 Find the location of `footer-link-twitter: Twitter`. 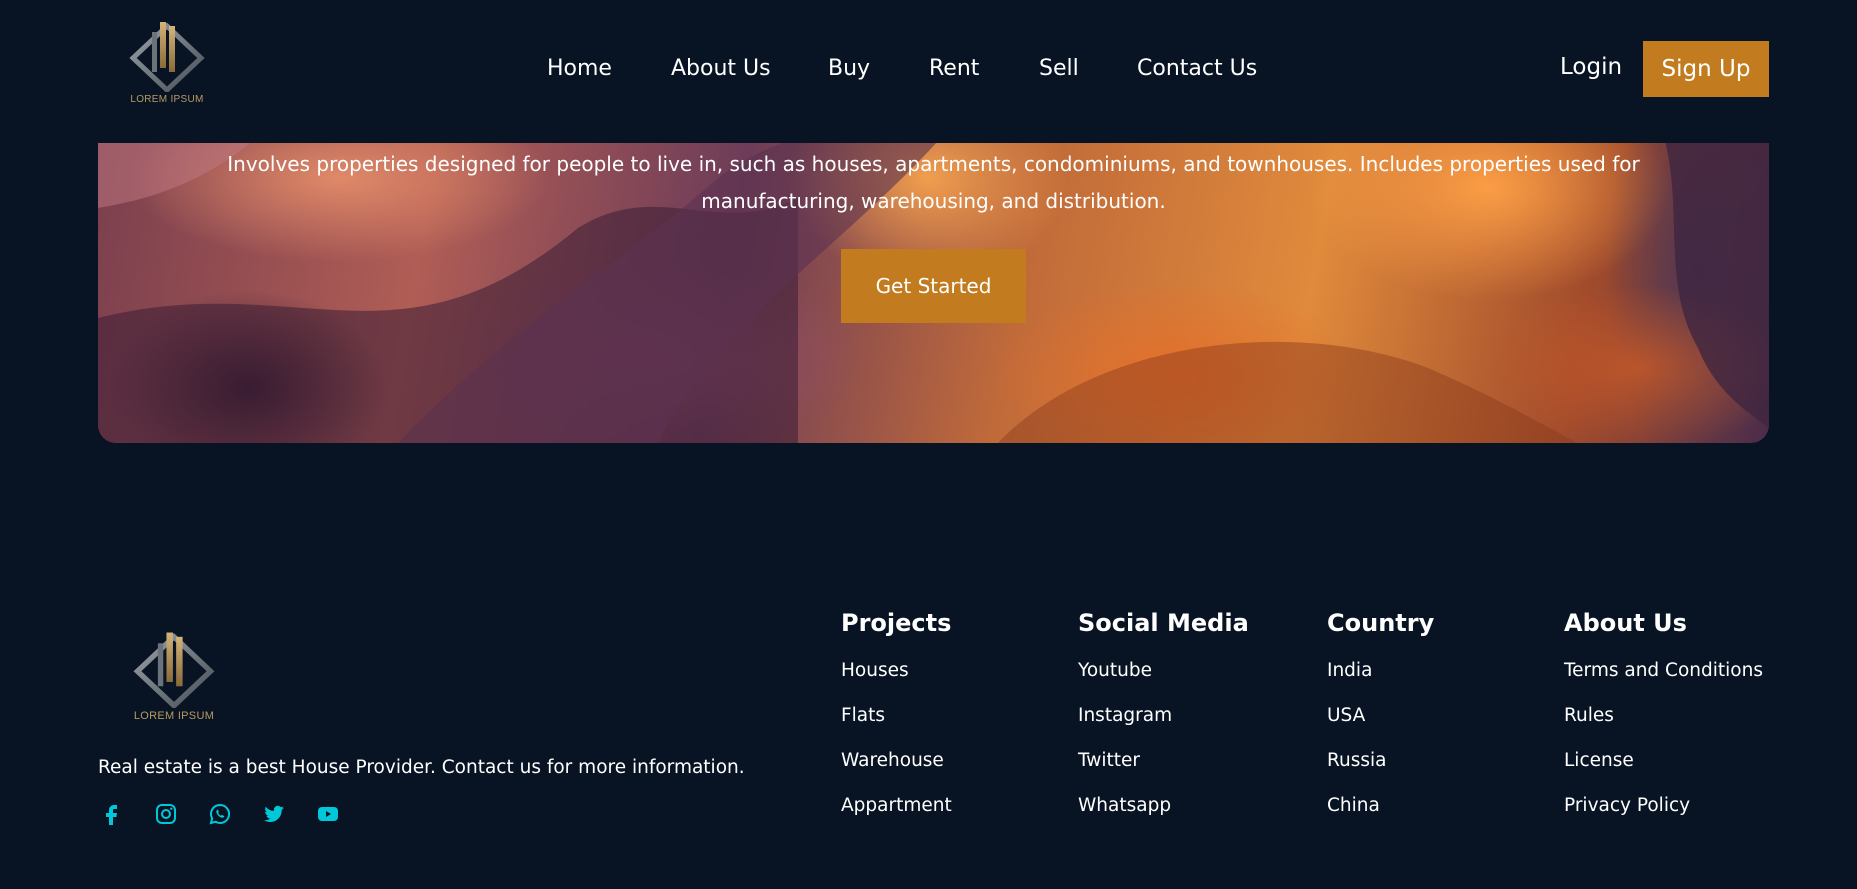

footer-link-twitter: Twitter is located at coordinates (1109, 760).